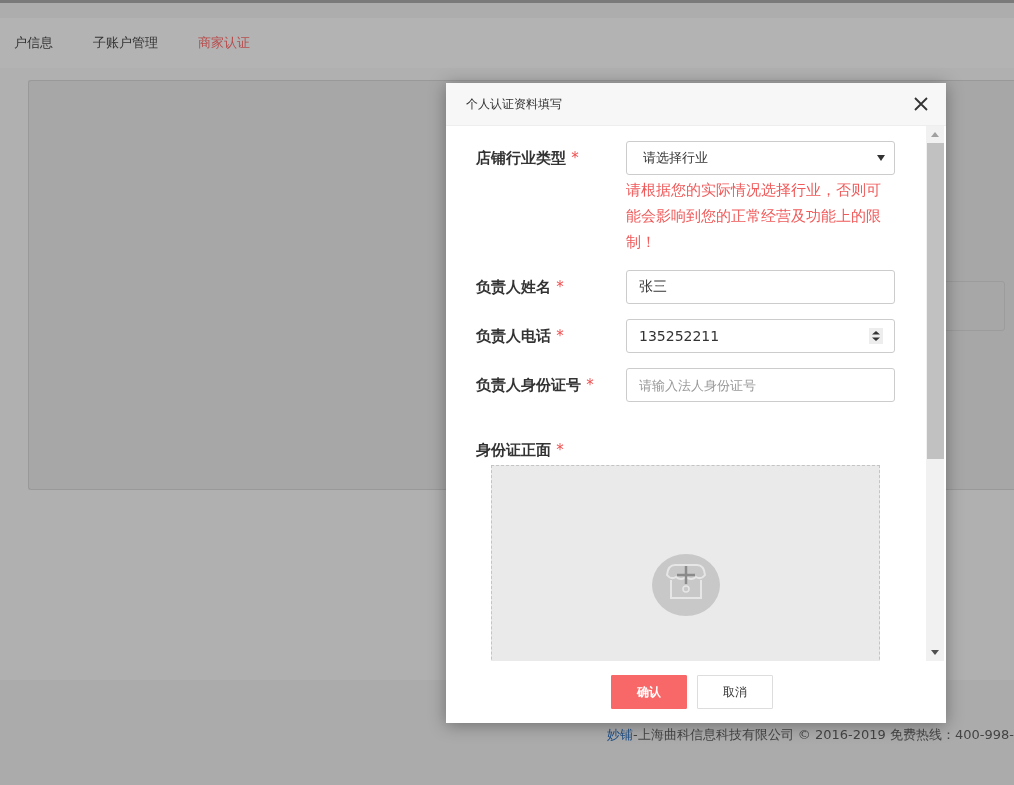  I want to click on shop-plus-icon, so click(685, 585).